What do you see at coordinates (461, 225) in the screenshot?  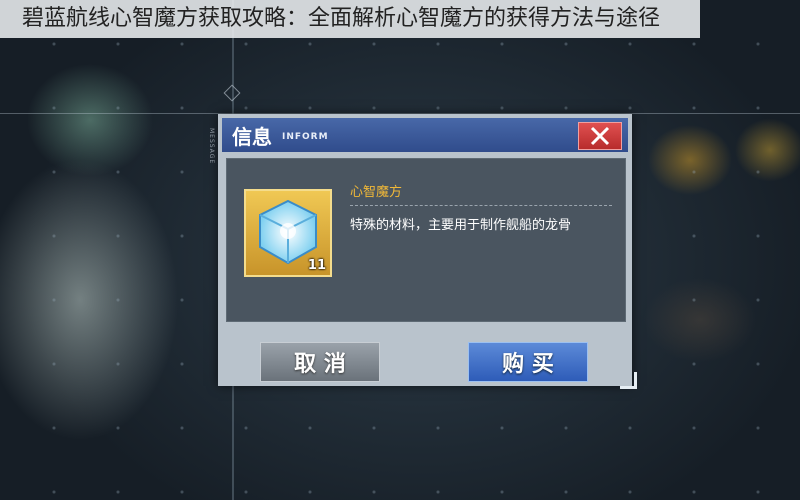 I see `item-description: 特殊的材料，主要用于制作舰船的龙骨` at bounding box center [461, 225].